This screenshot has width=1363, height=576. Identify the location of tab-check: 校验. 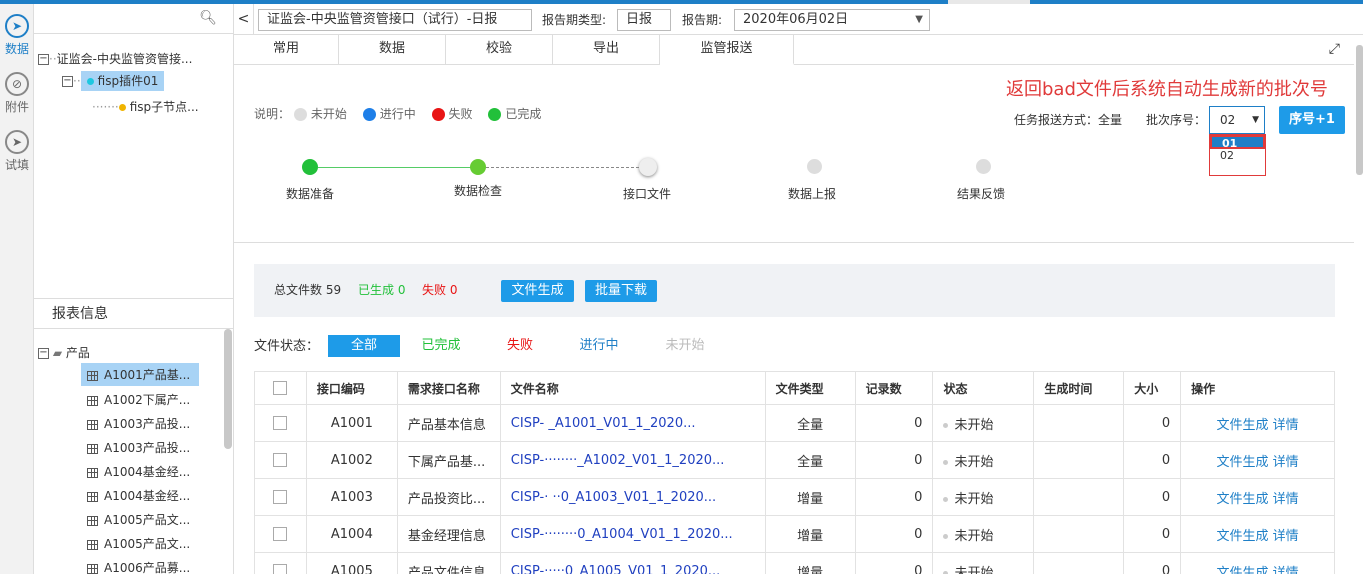
(499, 50).